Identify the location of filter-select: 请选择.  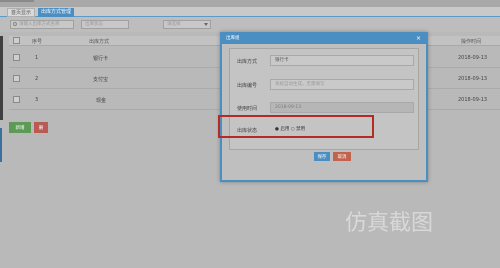
(187, 24).